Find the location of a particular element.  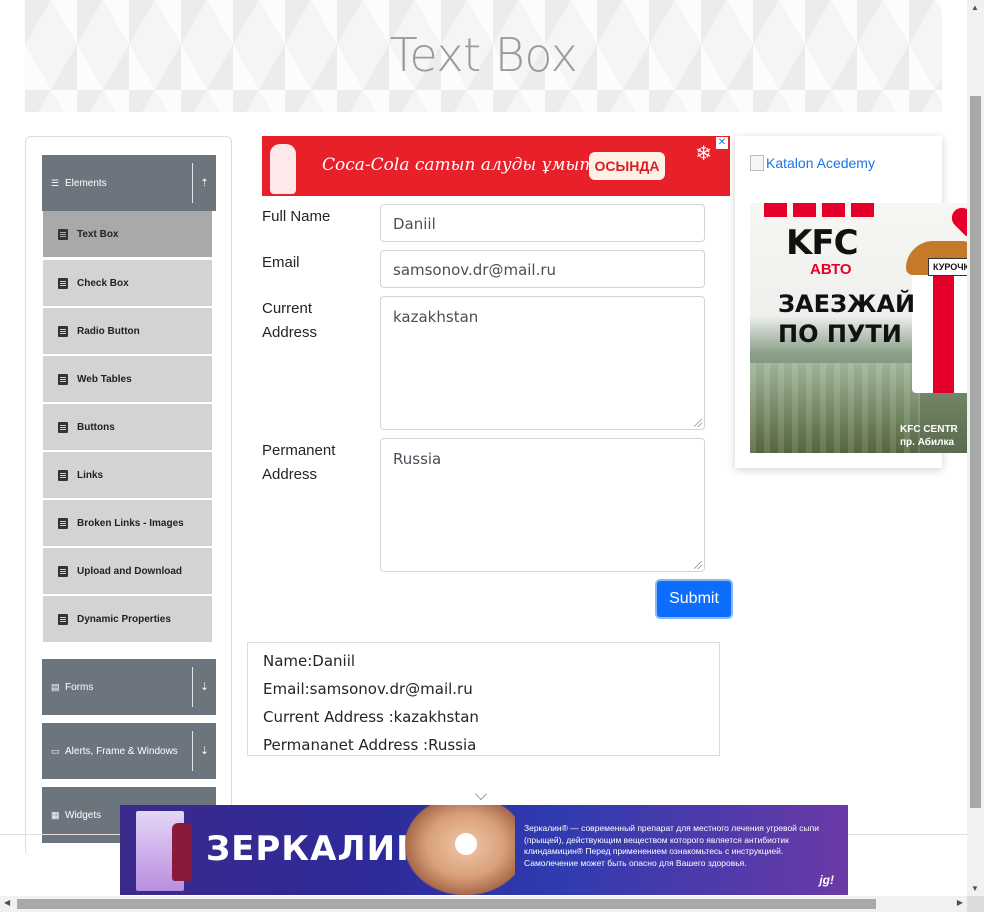

katalon-academy-link: Katalon Acedemy is located at coordinates (812, 163).